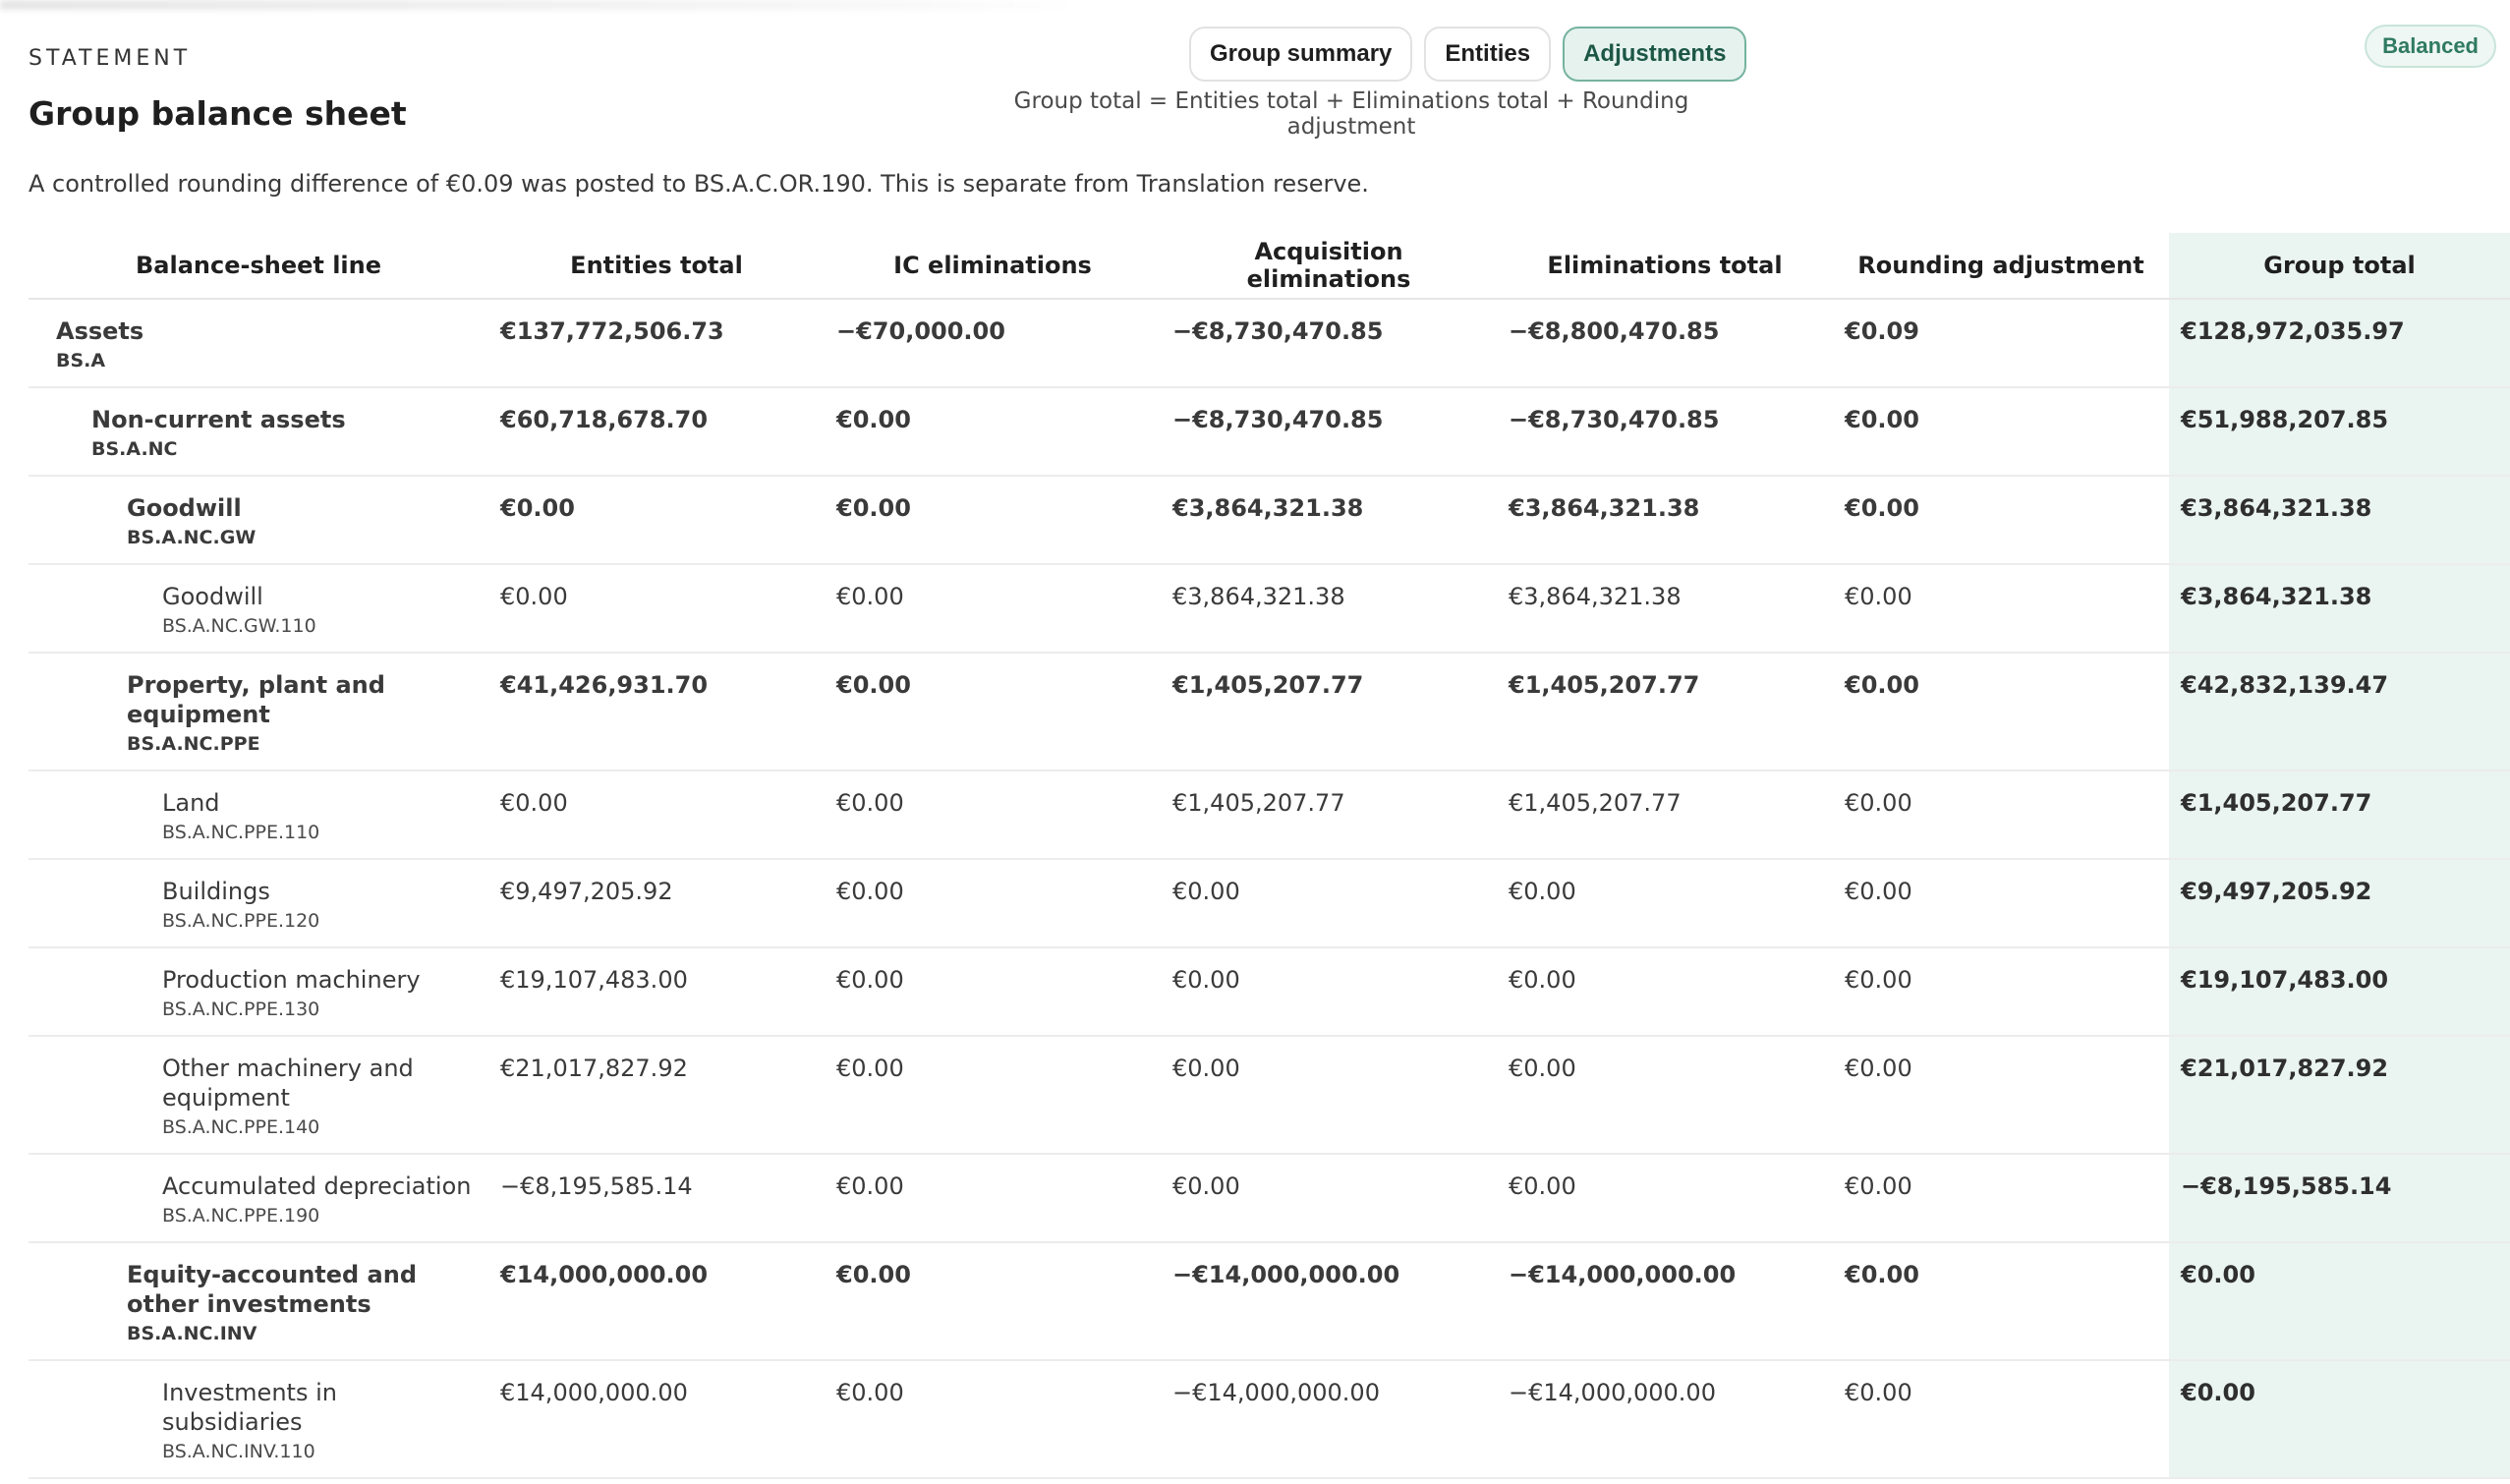 The width and height of the screenshot is (2510, 1484). I want to click on line-code: BS.A.NC.GW.110, so click(239, 626).